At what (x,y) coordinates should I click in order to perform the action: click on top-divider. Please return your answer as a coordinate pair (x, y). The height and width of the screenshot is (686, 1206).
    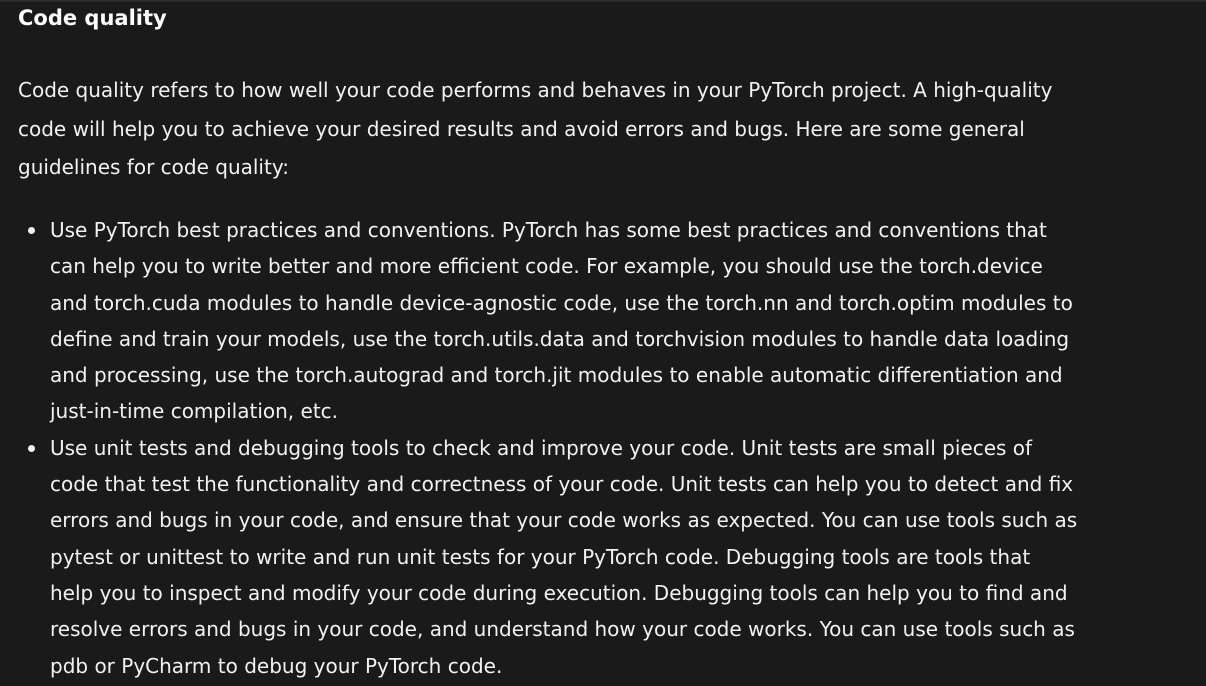
    Looking at the image, I should click on (603, 1).